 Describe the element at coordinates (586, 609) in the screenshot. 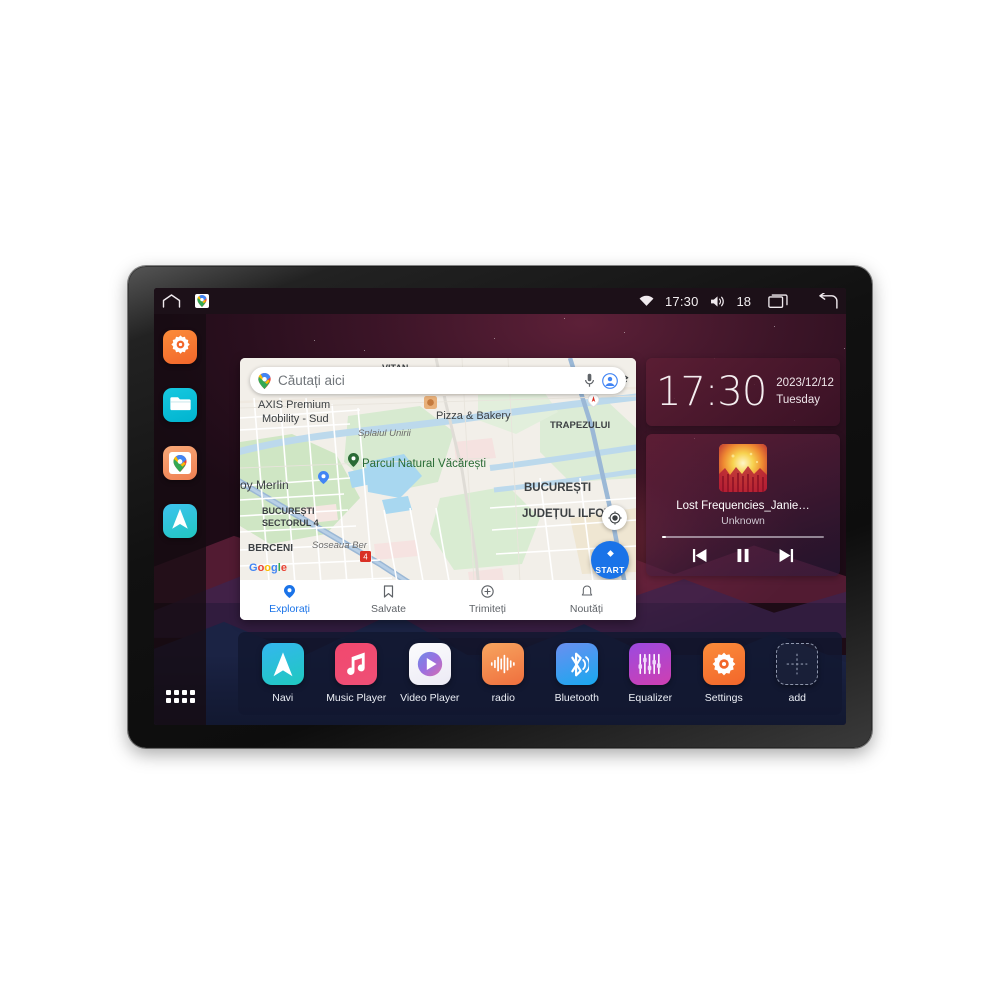

I see `map-nav-label: Noutăți` at that location.